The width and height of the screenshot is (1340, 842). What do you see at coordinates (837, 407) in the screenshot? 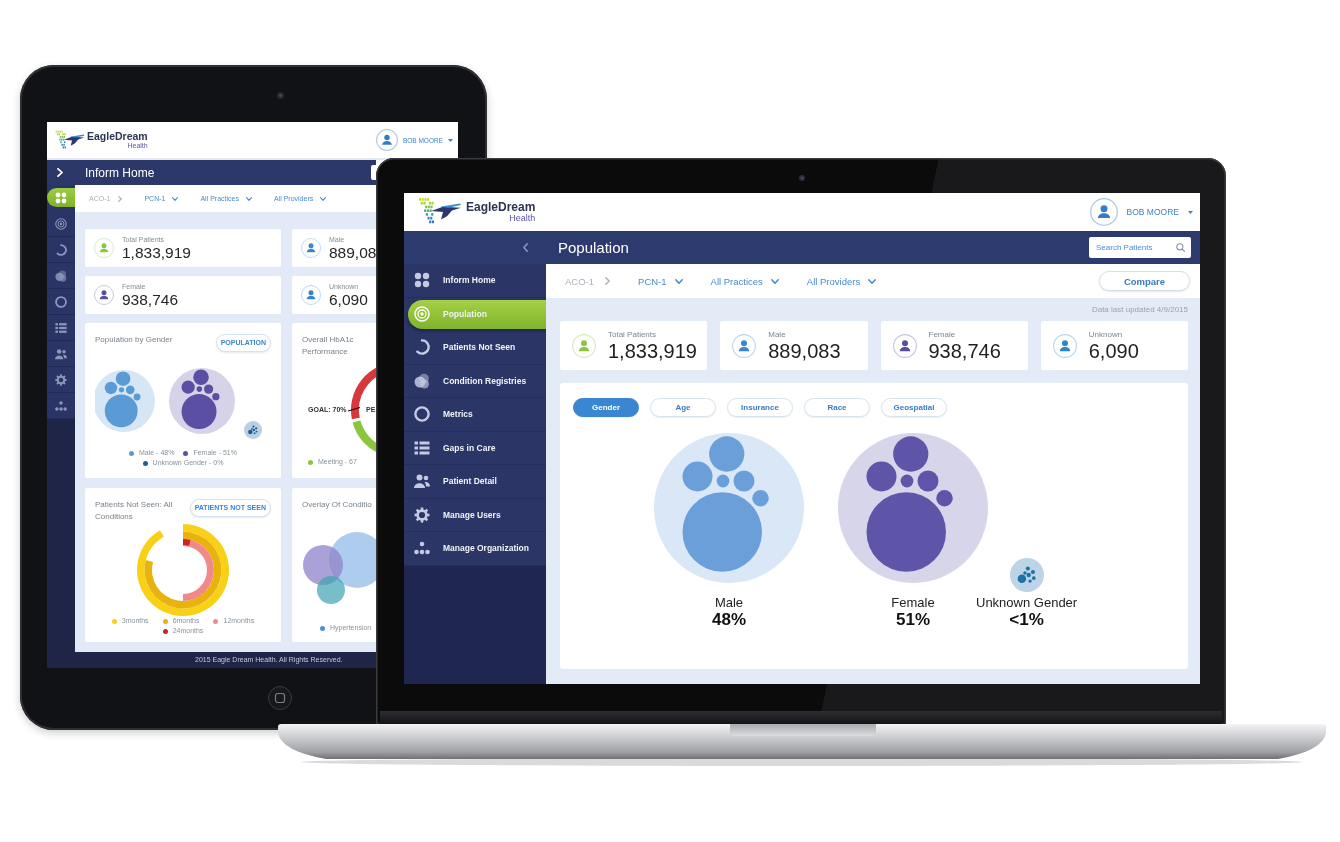
I see `chart-tab: Race` at bounding box center [837, 407].